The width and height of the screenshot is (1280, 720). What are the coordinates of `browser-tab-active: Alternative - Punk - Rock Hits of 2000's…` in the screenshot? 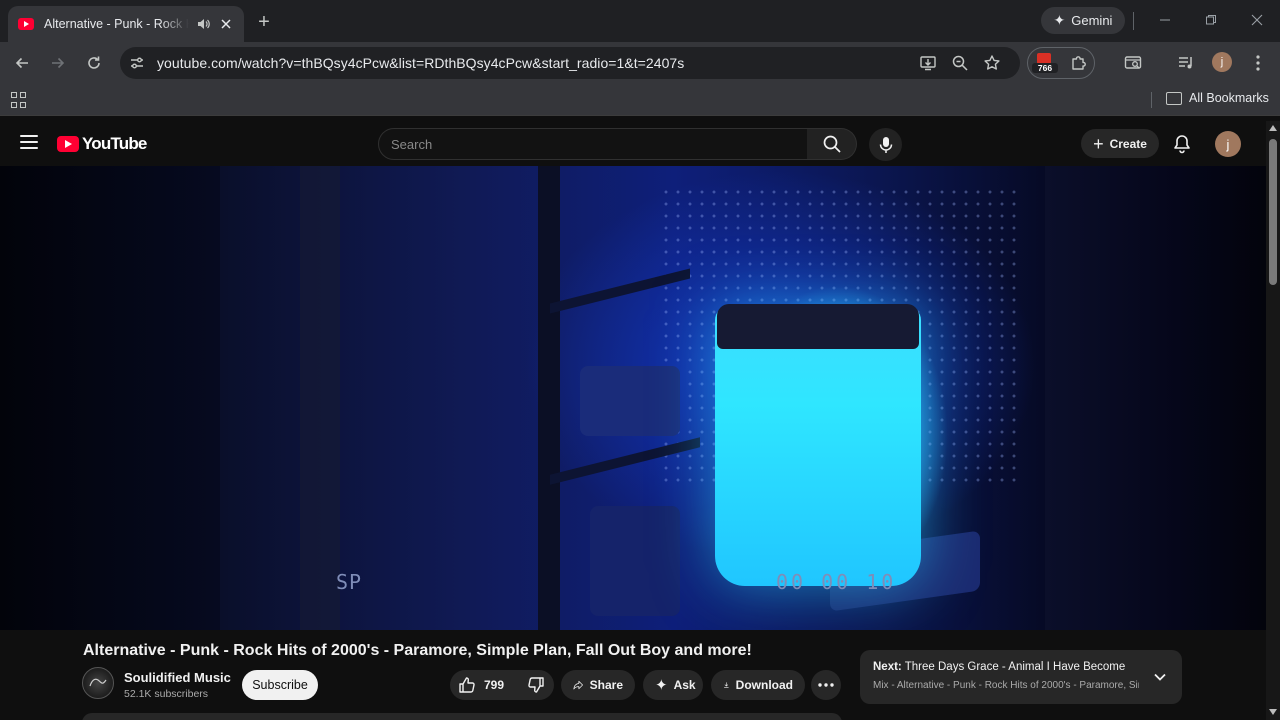 It's located at (126, 24).